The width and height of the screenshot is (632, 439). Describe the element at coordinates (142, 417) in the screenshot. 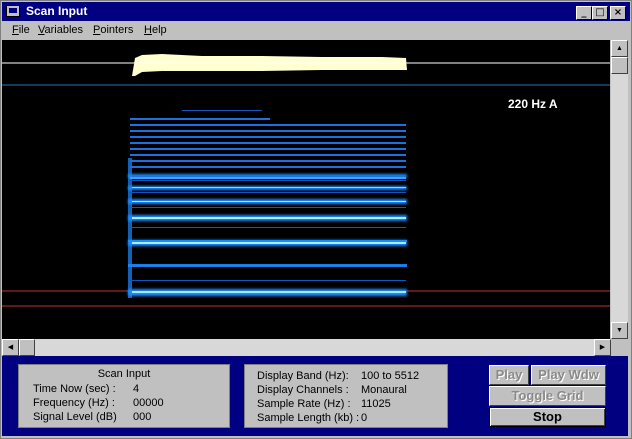

I see `signal-level-value: 000` at that location.